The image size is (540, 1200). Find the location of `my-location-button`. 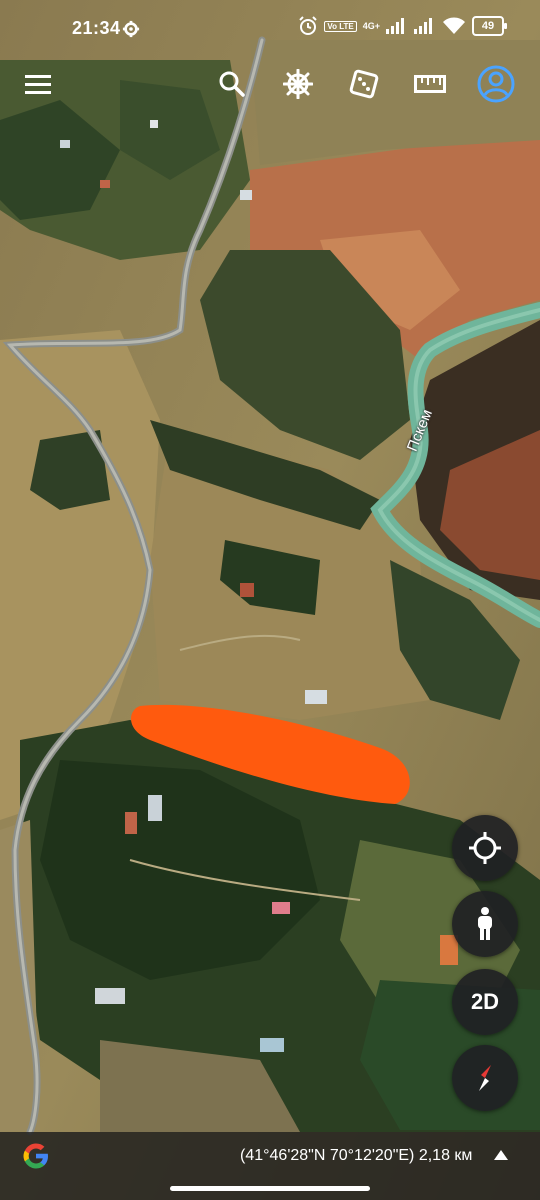

my-location-button is located at coordinates (485, 848).